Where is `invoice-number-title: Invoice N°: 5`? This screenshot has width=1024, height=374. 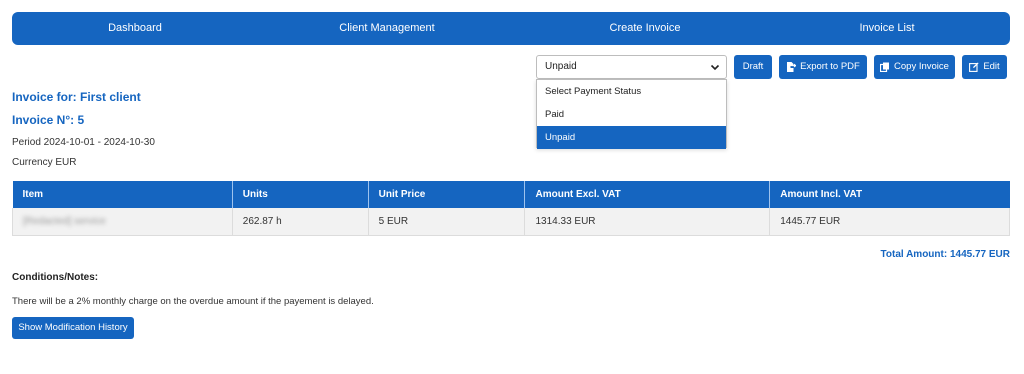 invoice-number-title: Invoice N°: 5 is located at coordinates (48, 120).